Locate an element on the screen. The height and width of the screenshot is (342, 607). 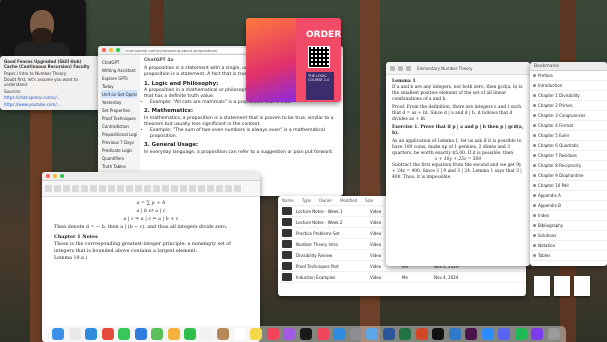
notes-app-icon is located at coordinates (256, 334).